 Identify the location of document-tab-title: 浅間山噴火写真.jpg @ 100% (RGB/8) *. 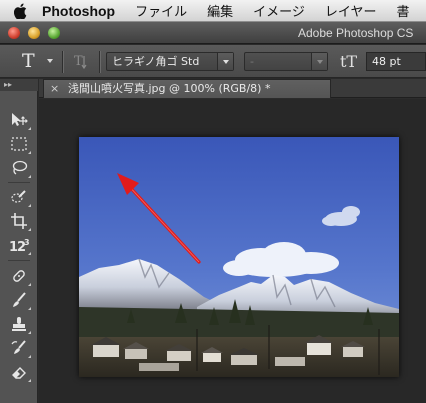
(169, 88).